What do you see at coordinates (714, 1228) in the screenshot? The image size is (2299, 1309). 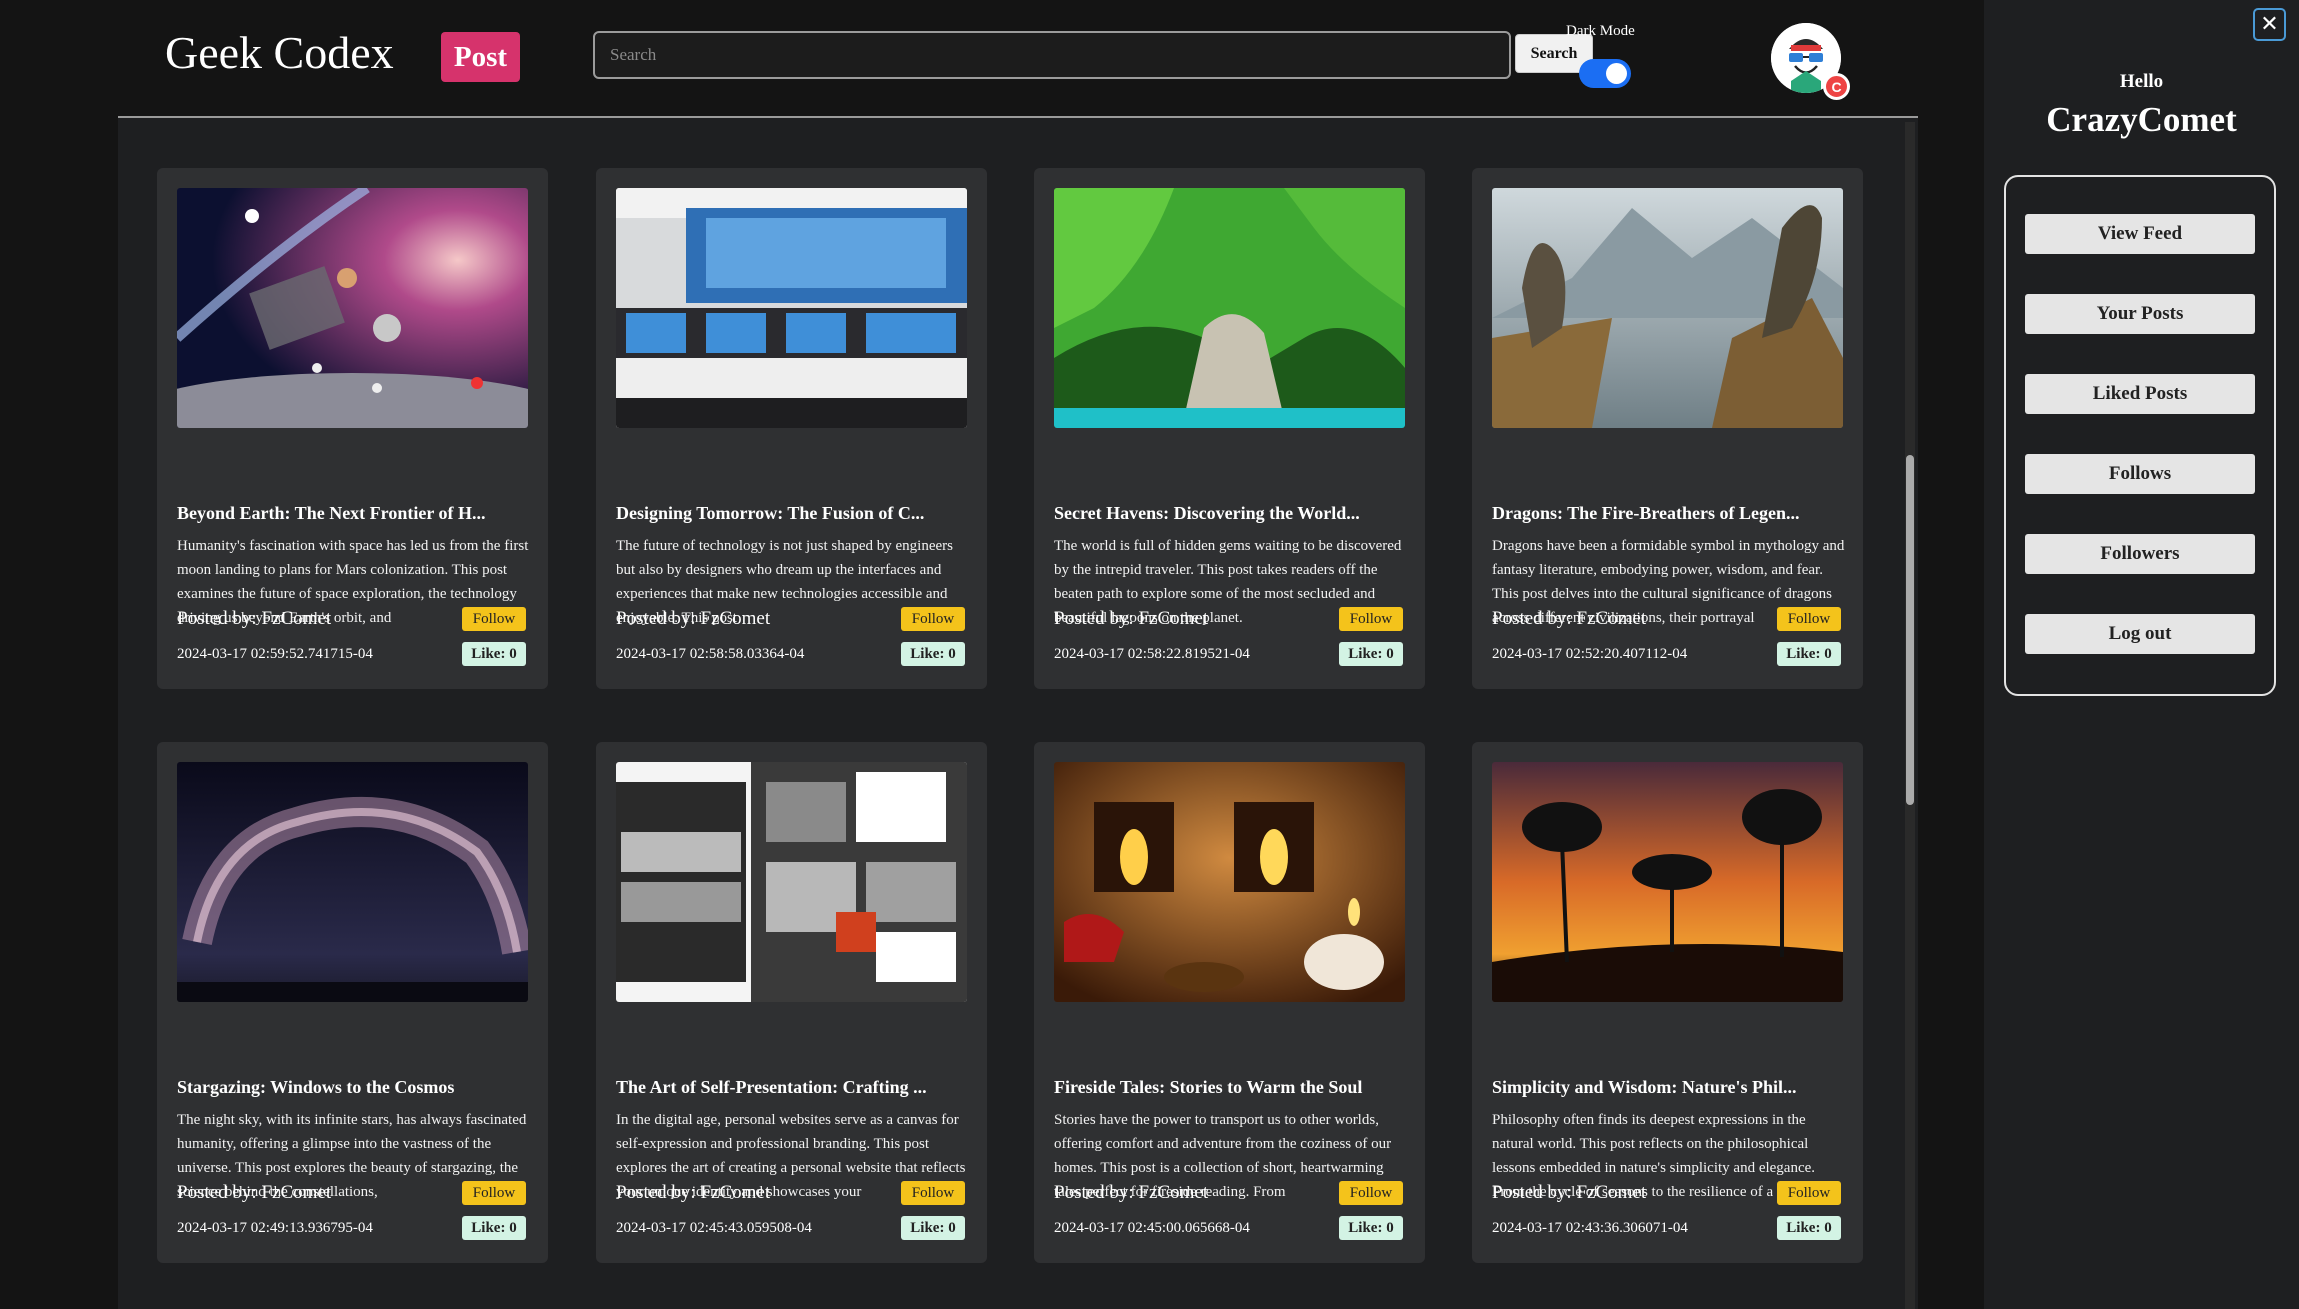 I see `post-date: 2024-03-17 02:45:43.059508-04` at bounding box center [714, 1228].